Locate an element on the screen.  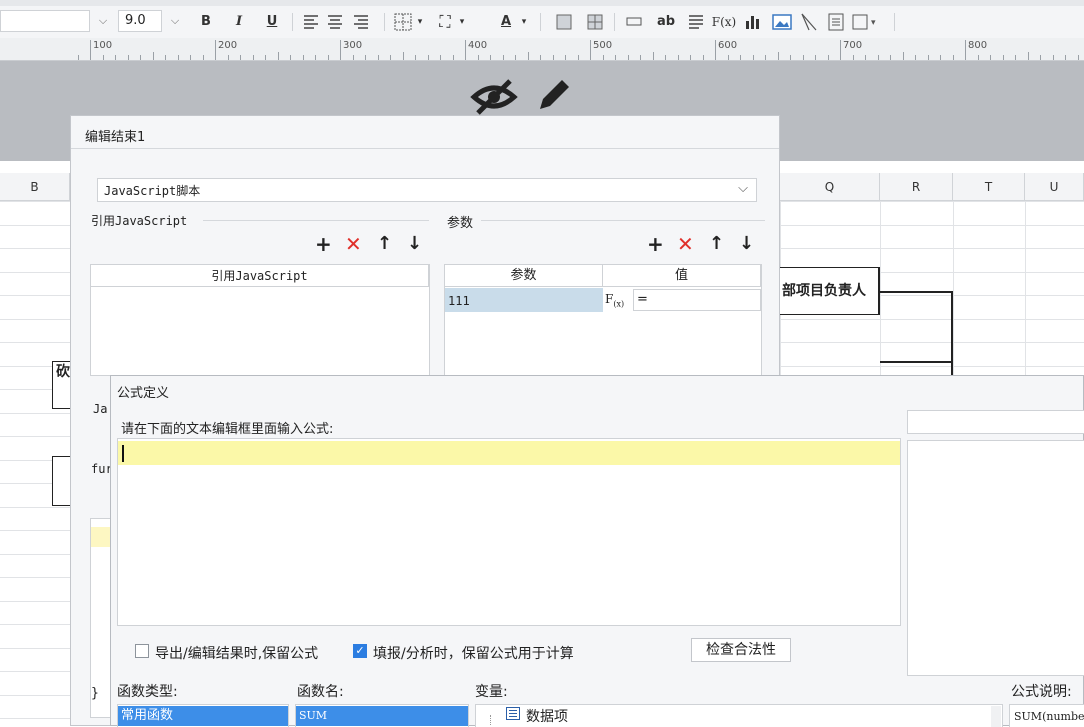
horizontal-ruler: 100 200 300 400 500 600 700 800 is located at coordinates (542, 49).